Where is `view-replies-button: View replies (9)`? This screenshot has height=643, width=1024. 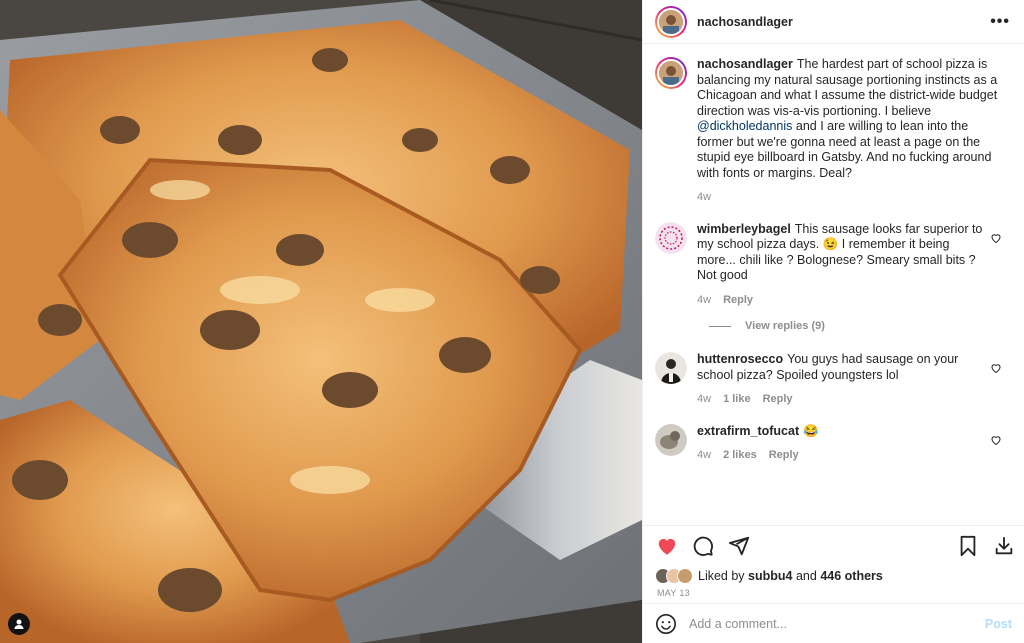 view-replies-button: View replies (9) is located at coordinates (858, 326).